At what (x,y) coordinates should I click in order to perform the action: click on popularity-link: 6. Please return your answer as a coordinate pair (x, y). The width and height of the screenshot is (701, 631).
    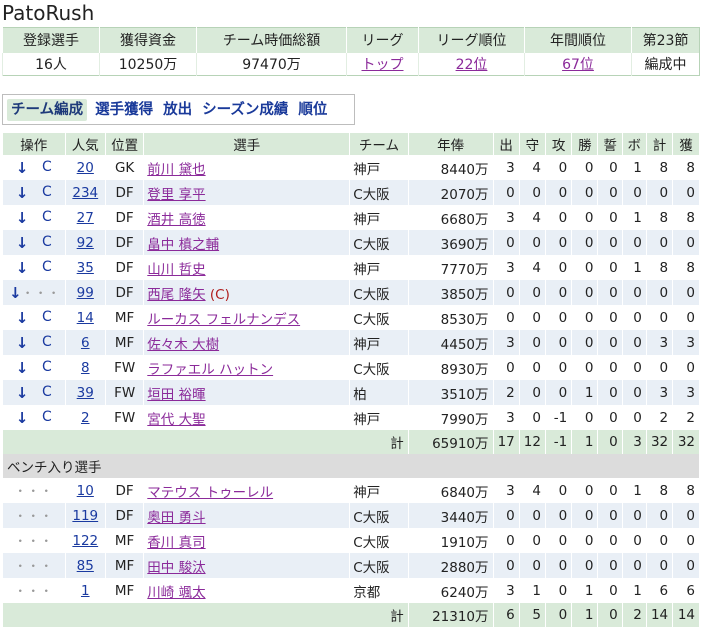
    Looking at the image, I should click on (85, 343).